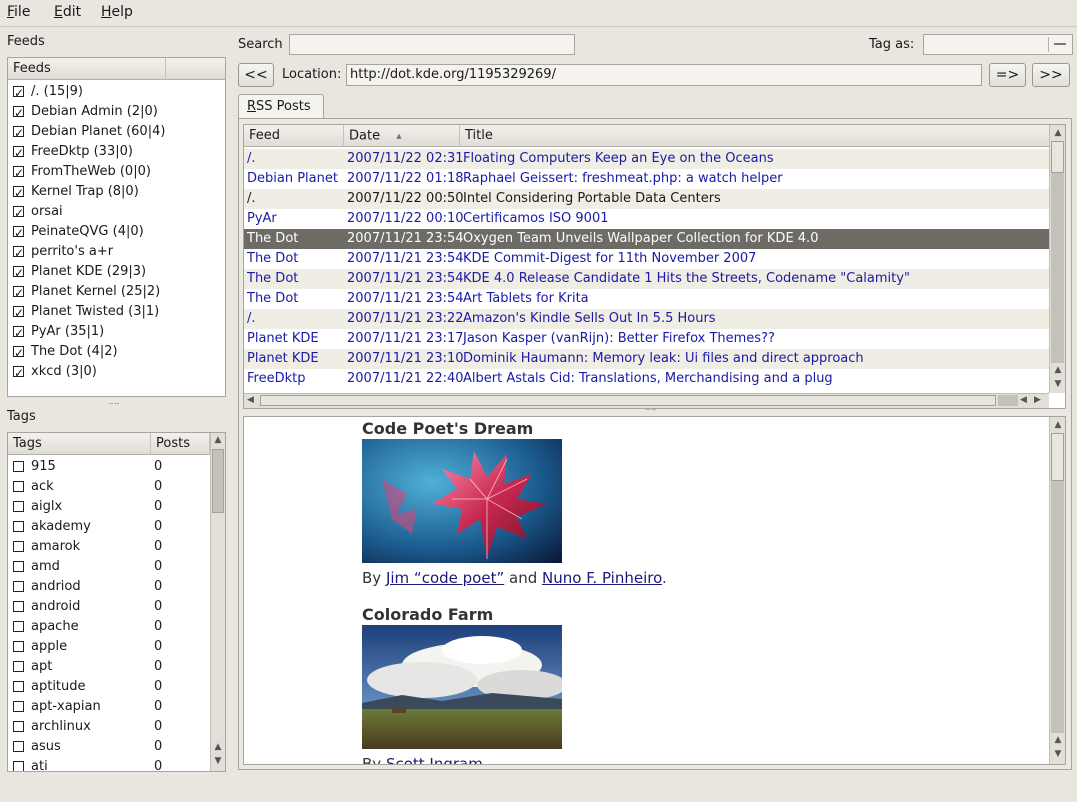 This screenshot has width=1077, height=802. What do you see at coordinates (116, 272) in the screenshot?
I see `feed-item: Planet KDE (29|3)` at bounding box center [116, 272].